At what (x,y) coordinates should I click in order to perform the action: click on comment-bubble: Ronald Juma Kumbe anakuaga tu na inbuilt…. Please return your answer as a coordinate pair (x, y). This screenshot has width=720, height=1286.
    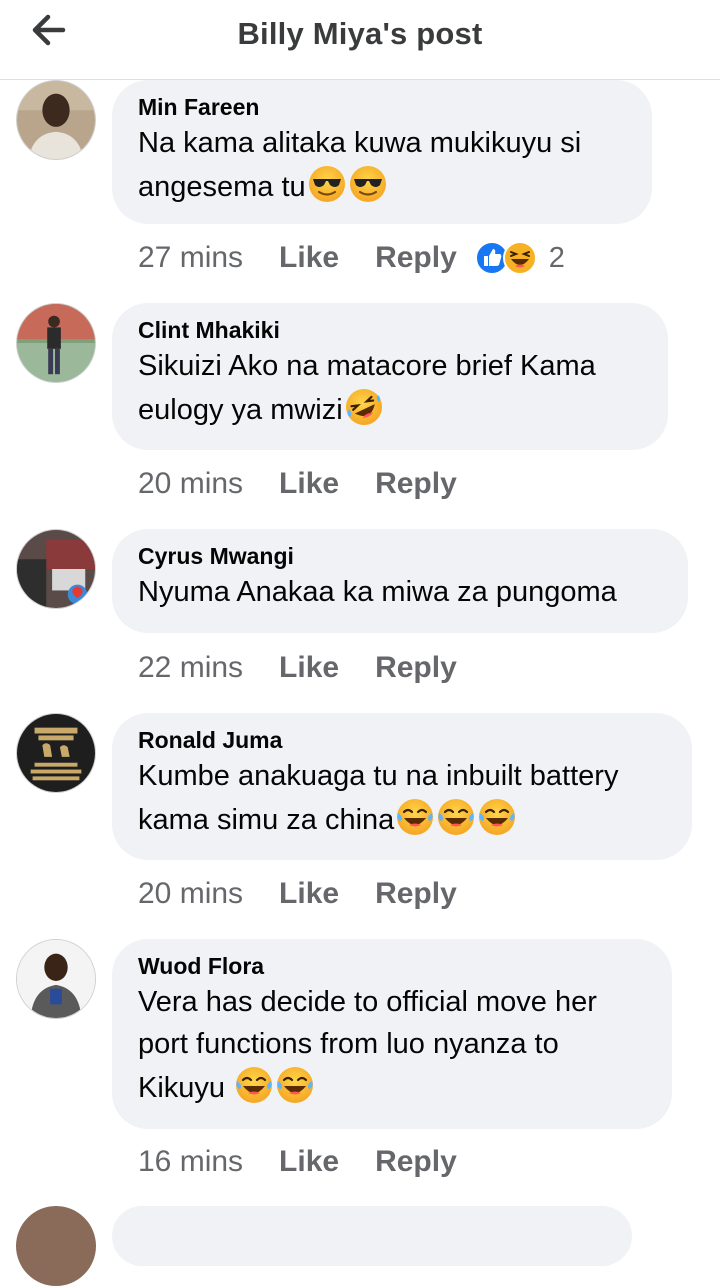
    Looking at the image, I should click on (402, 786).